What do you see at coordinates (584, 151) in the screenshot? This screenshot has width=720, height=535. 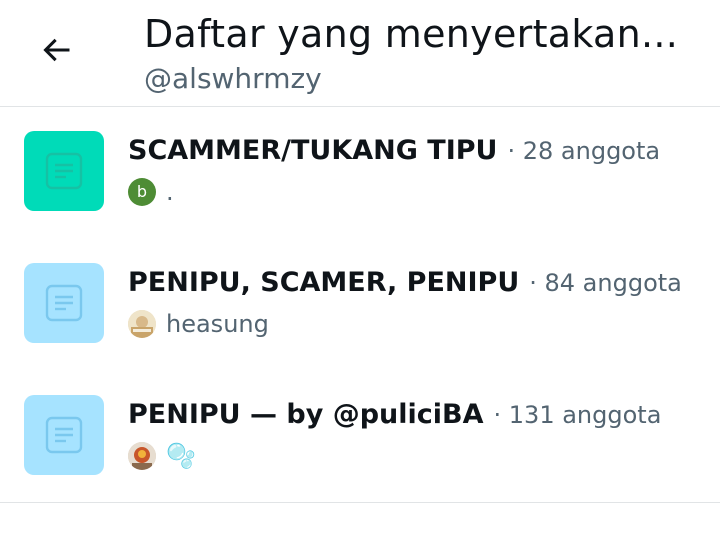 I see `member-count: · 28 anggota` at bounding box center [584, 151].